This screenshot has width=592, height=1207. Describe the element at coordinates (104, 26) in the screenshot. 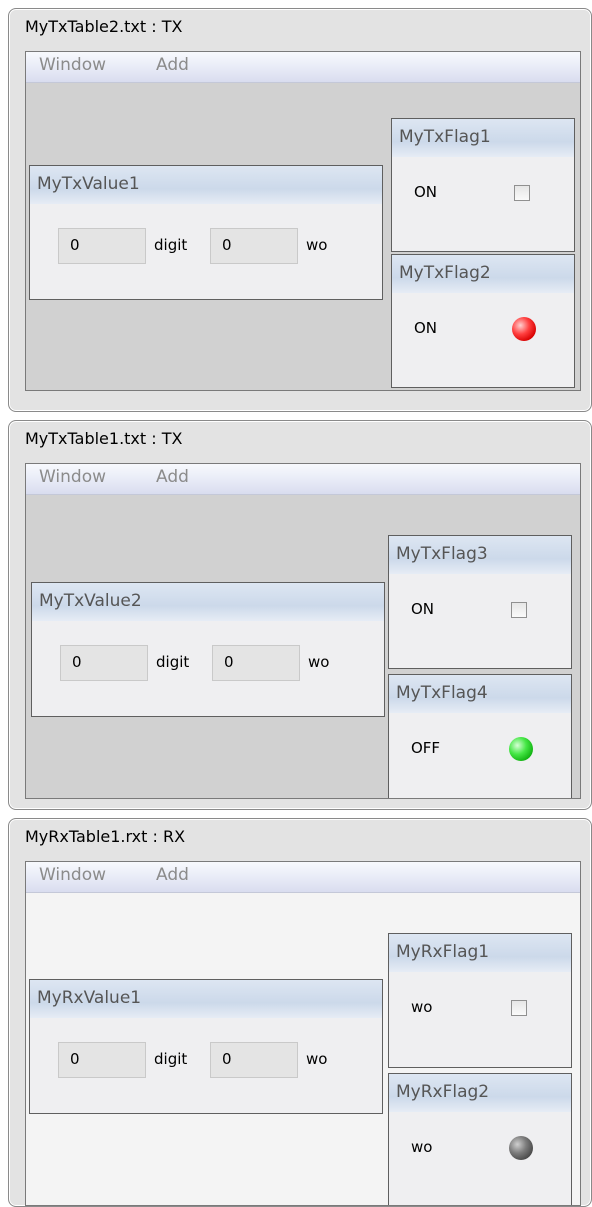

I see `window-title: MyTxTable2.txt : TX` at that location.